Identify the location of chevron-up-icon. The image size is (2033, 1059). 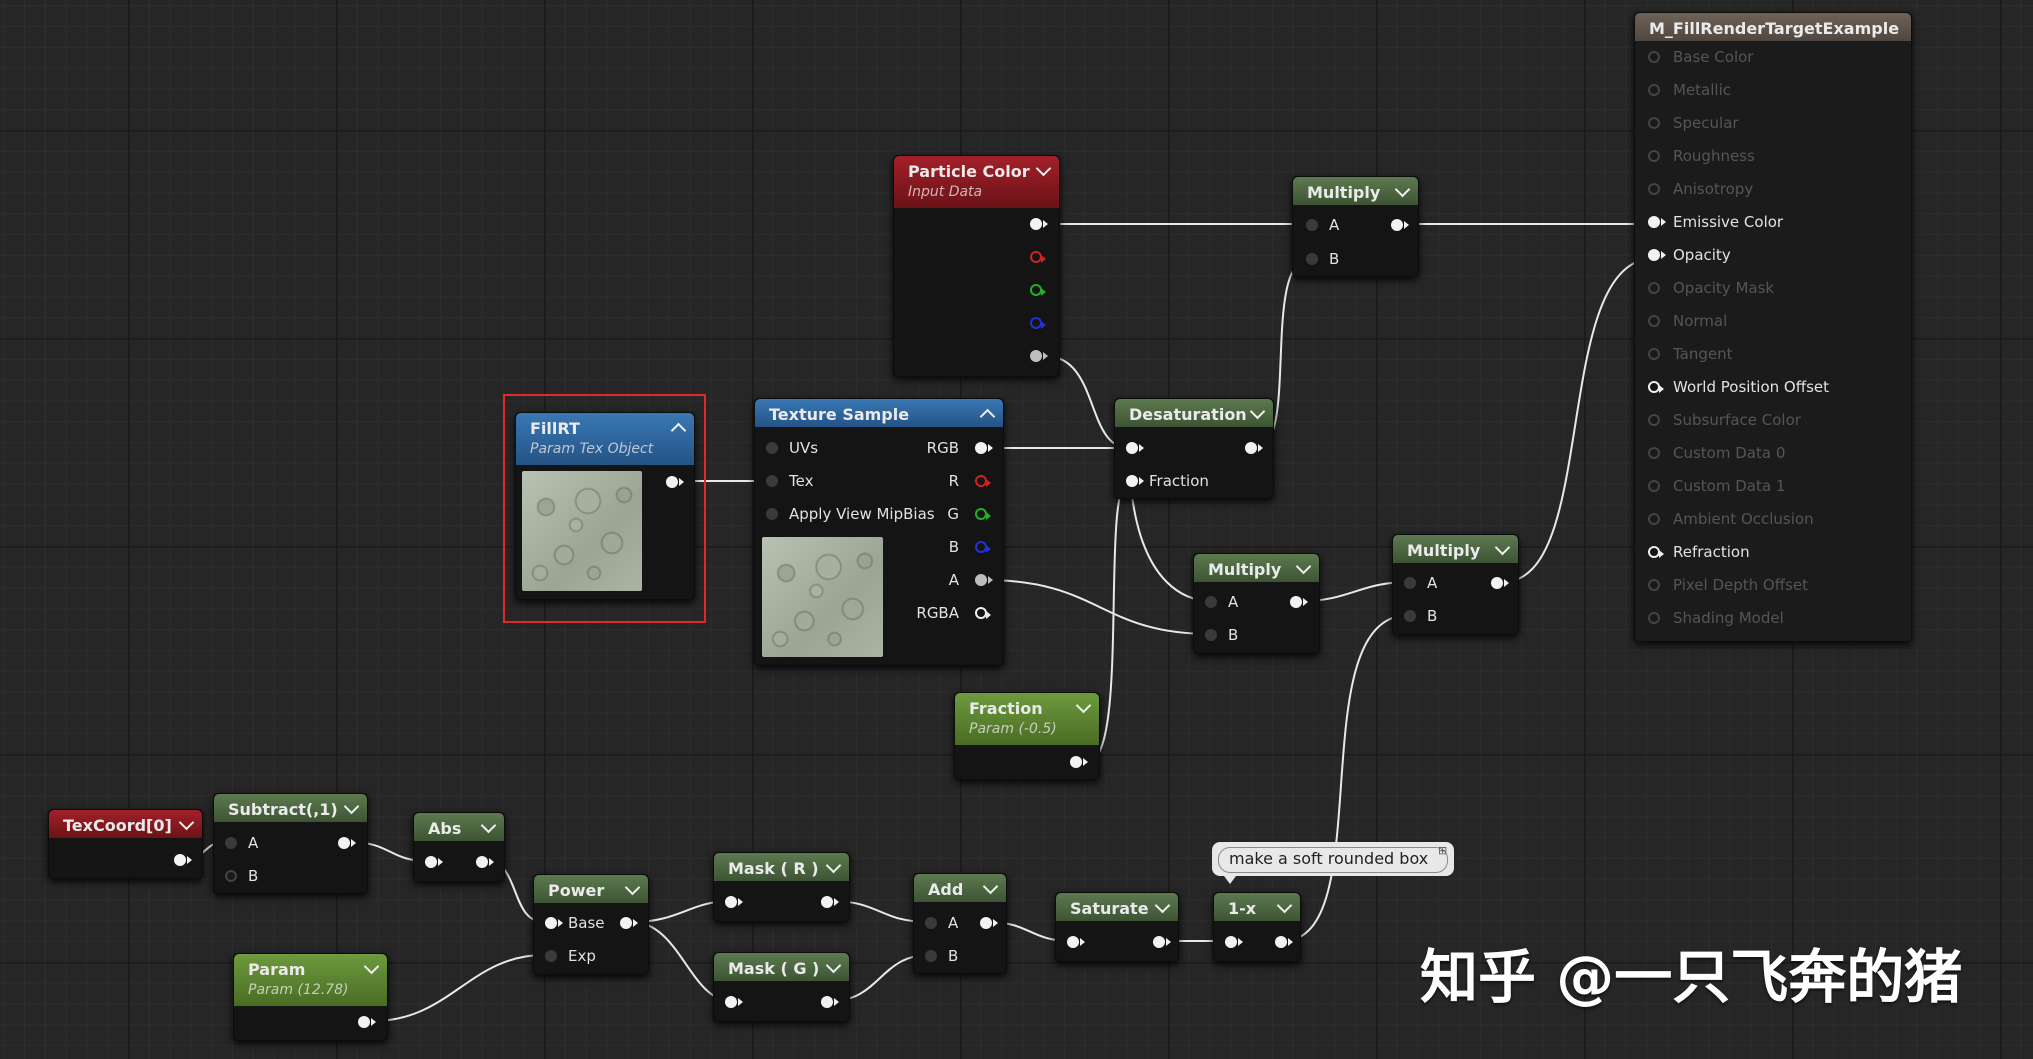
(987, 416).